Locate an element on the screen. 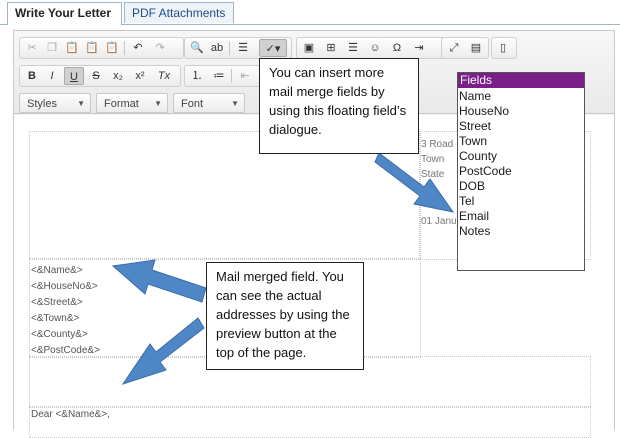 The image size is (620, 438). field-item: Notes is located at coordinates (474, 231).